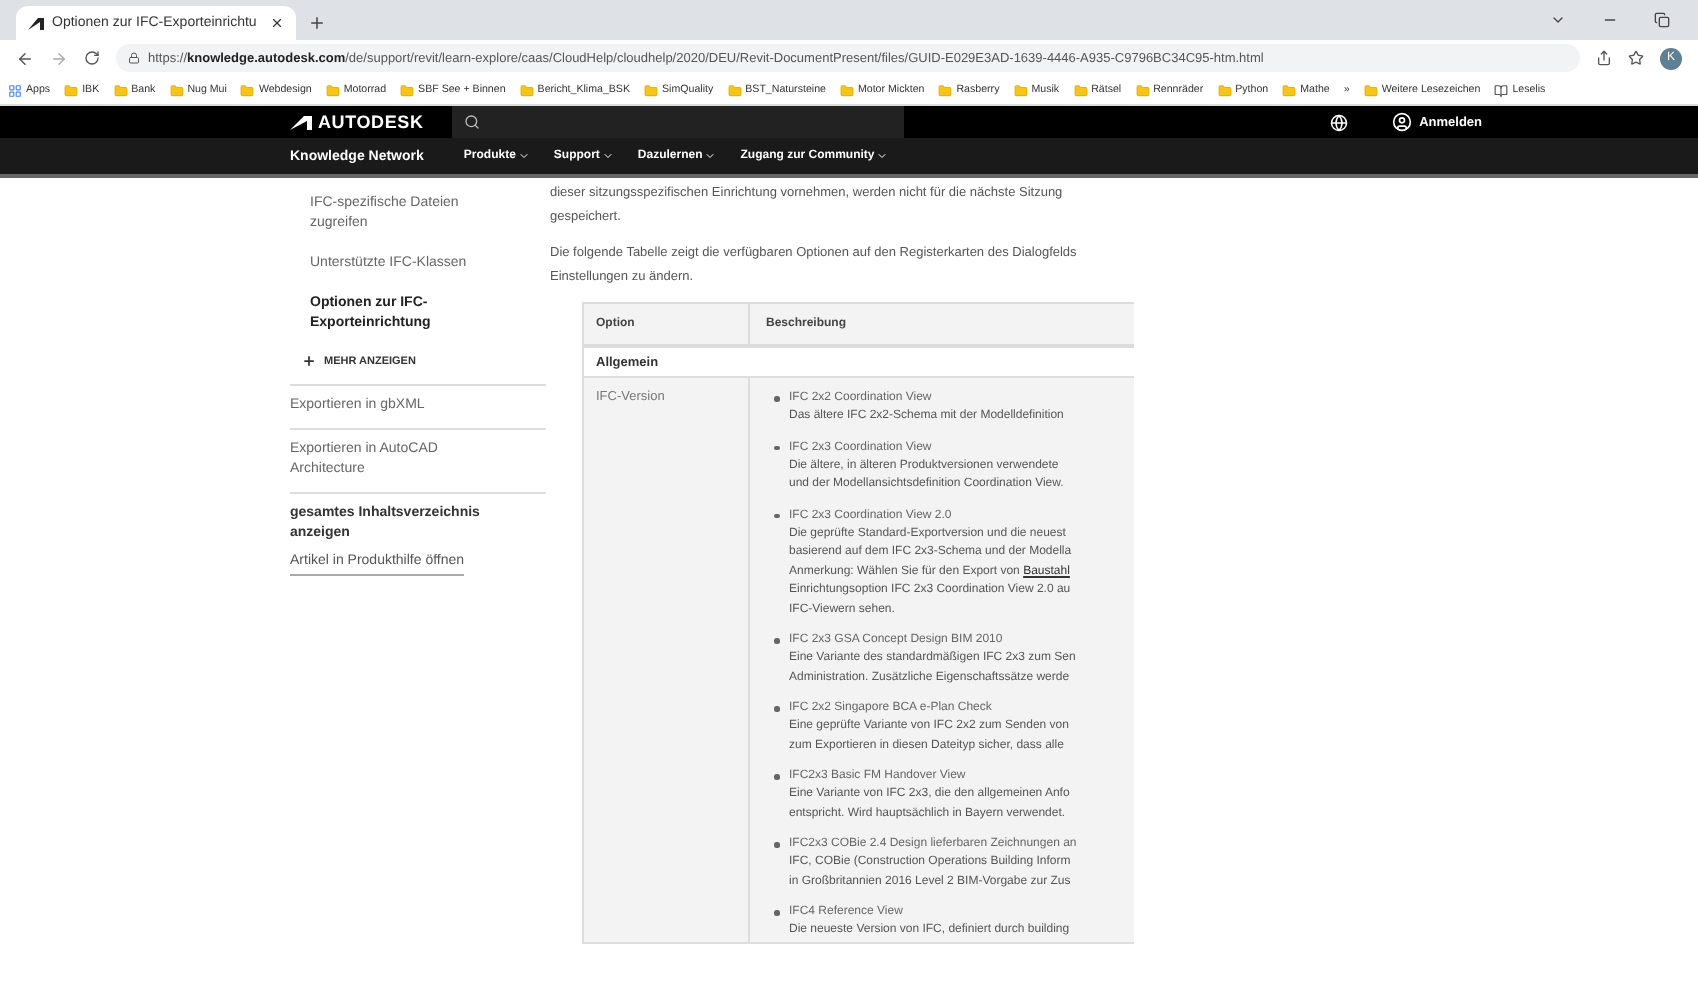 This screenshot has width=1698, height=998. I want to click on reading-list-icon, so click(1501, 90).